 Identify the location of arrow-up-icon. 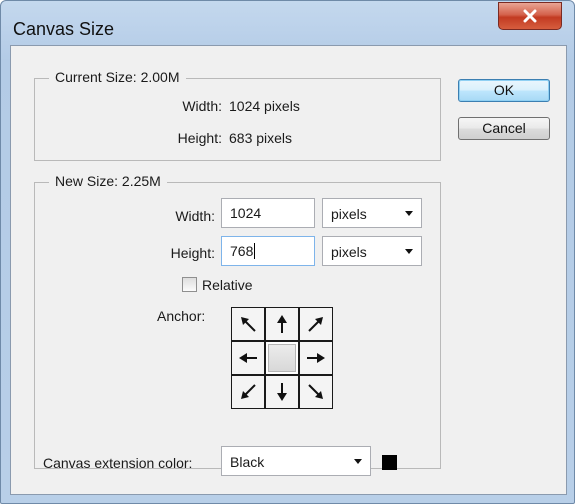
(282, 324).